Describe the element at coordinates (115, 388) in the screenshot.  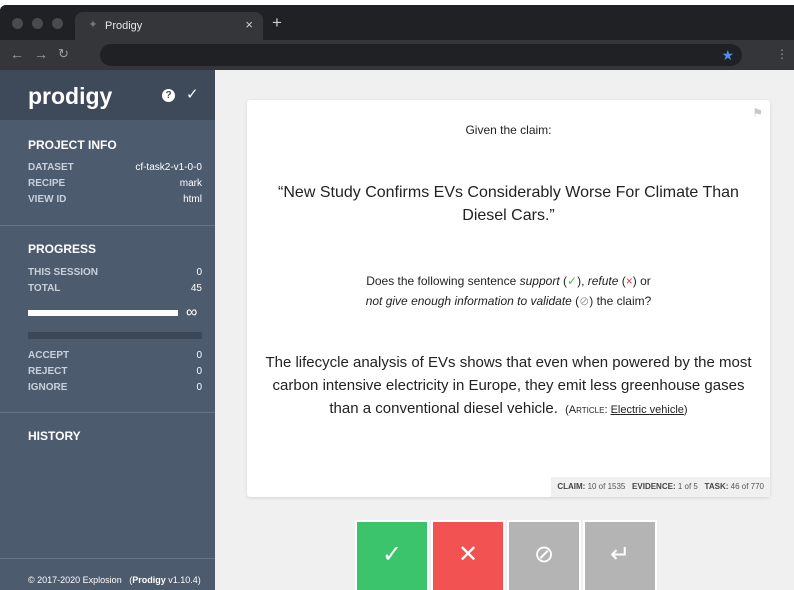
I see `count-row-ignore: IGNORE 0` at that location.